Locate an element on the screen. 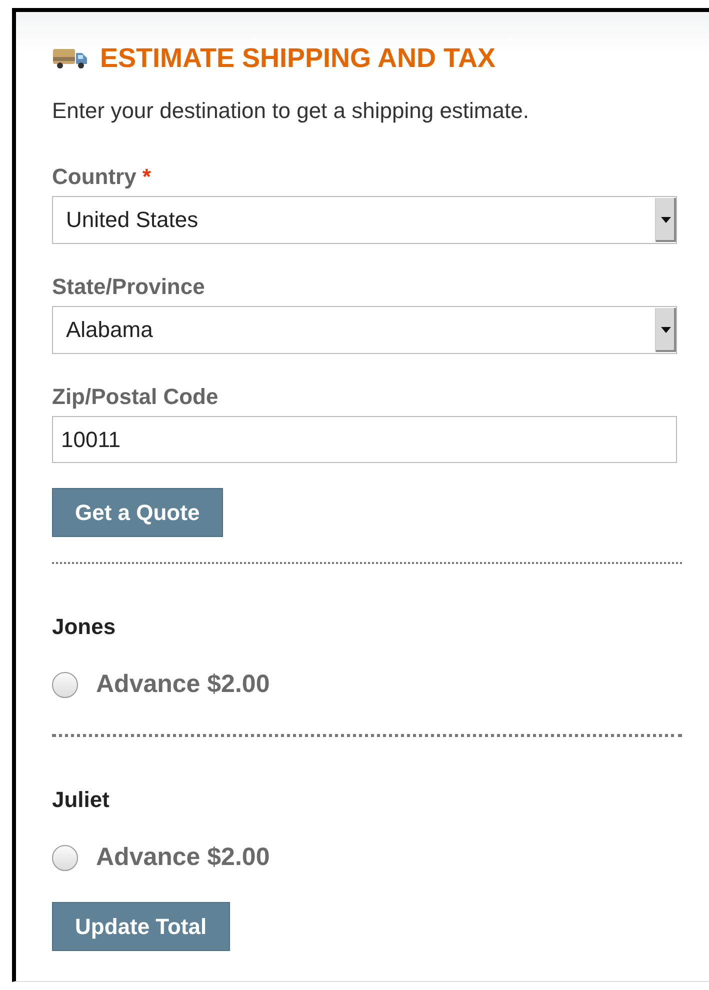  intro-text: Enter your destination to get a shipping estimate. is located at coordinates (291, 111).